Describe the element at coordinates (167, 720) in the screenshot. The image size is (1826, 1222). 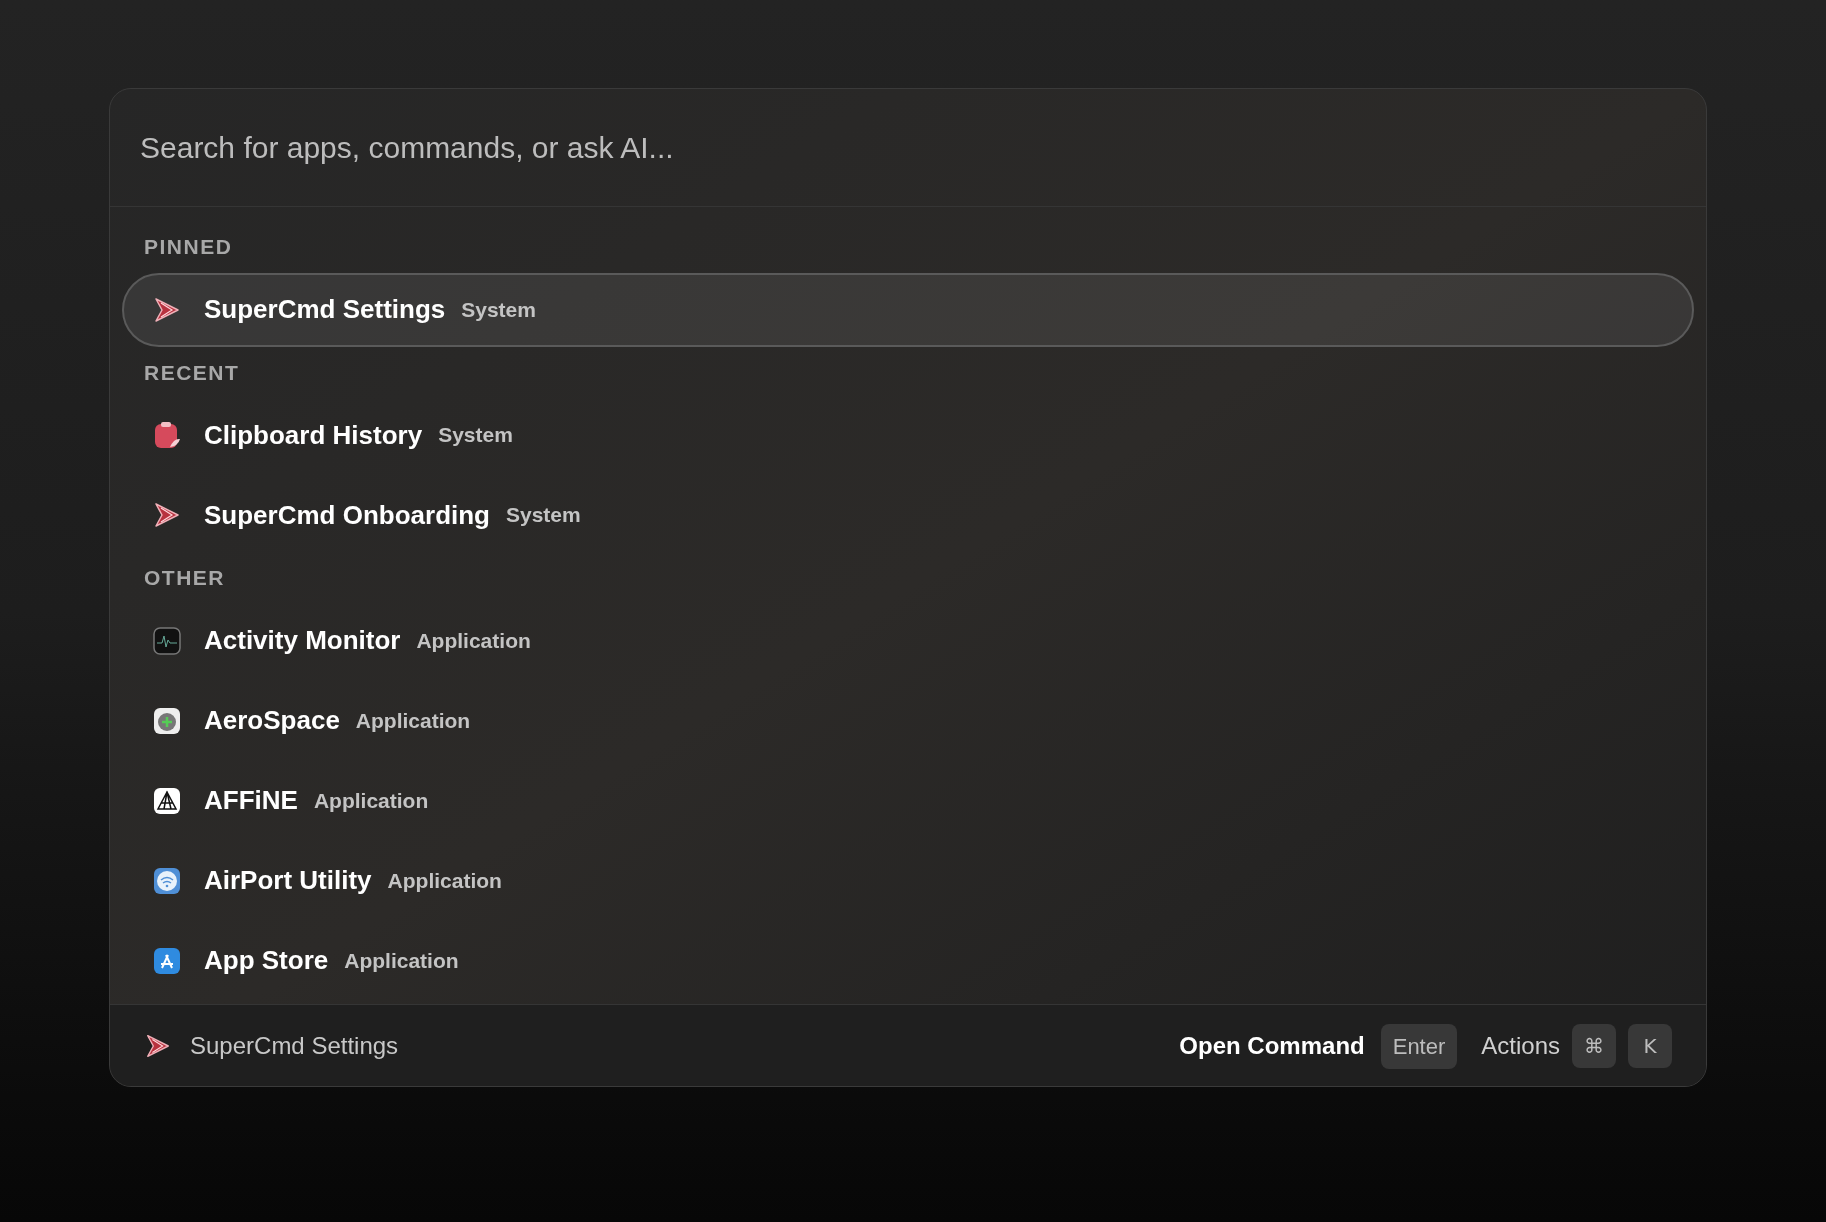
I see `calculator-icon` at that location.